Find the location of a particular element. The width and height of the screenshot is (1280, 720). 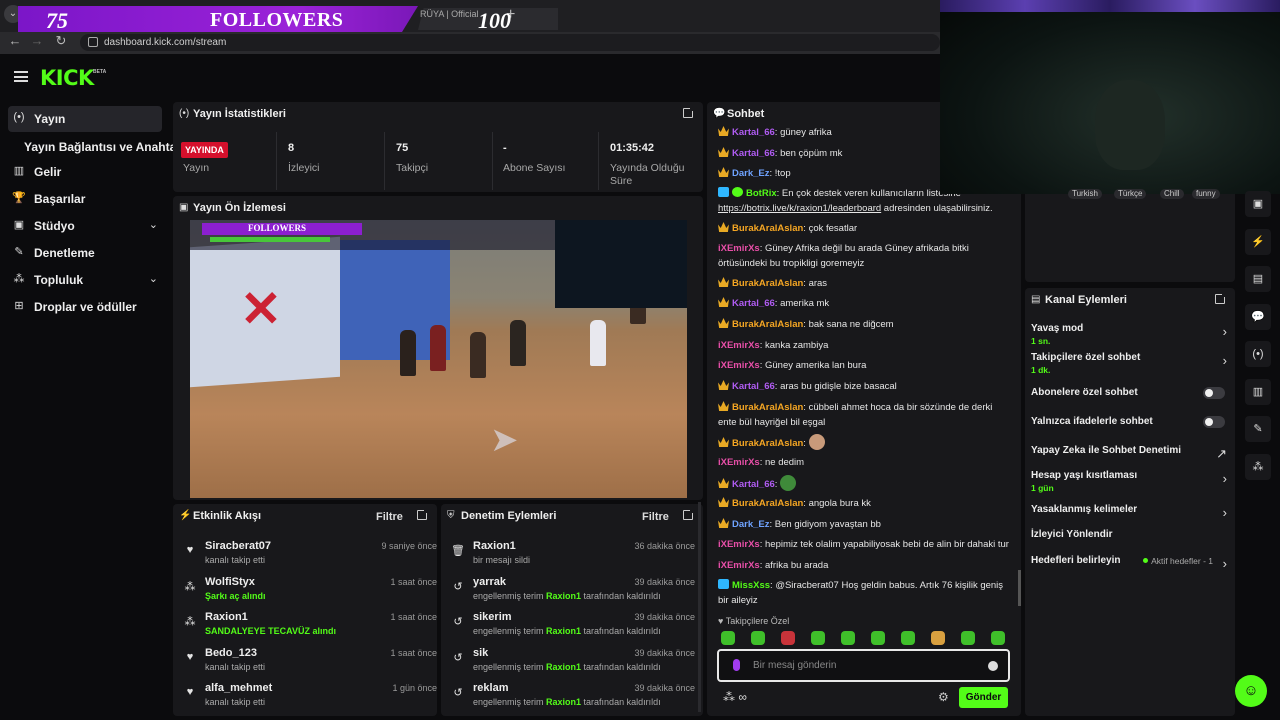

bolt-icon: ⚡ is located at coordinates (1258, 241).